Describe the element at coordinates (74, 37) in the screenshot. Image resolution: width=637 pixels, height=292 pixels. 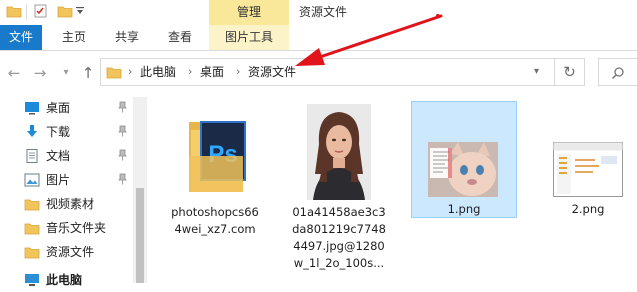
I see `tab-home: 主页` at that location.